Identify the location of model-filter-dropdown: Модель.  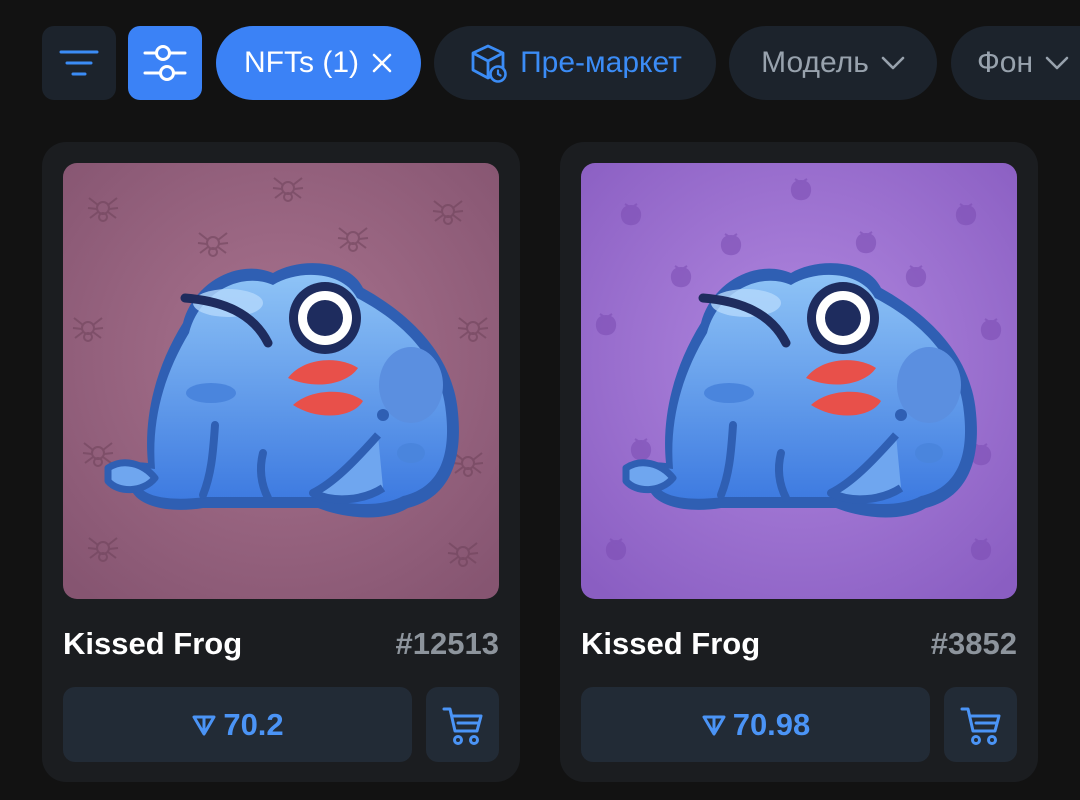
(833, 63).